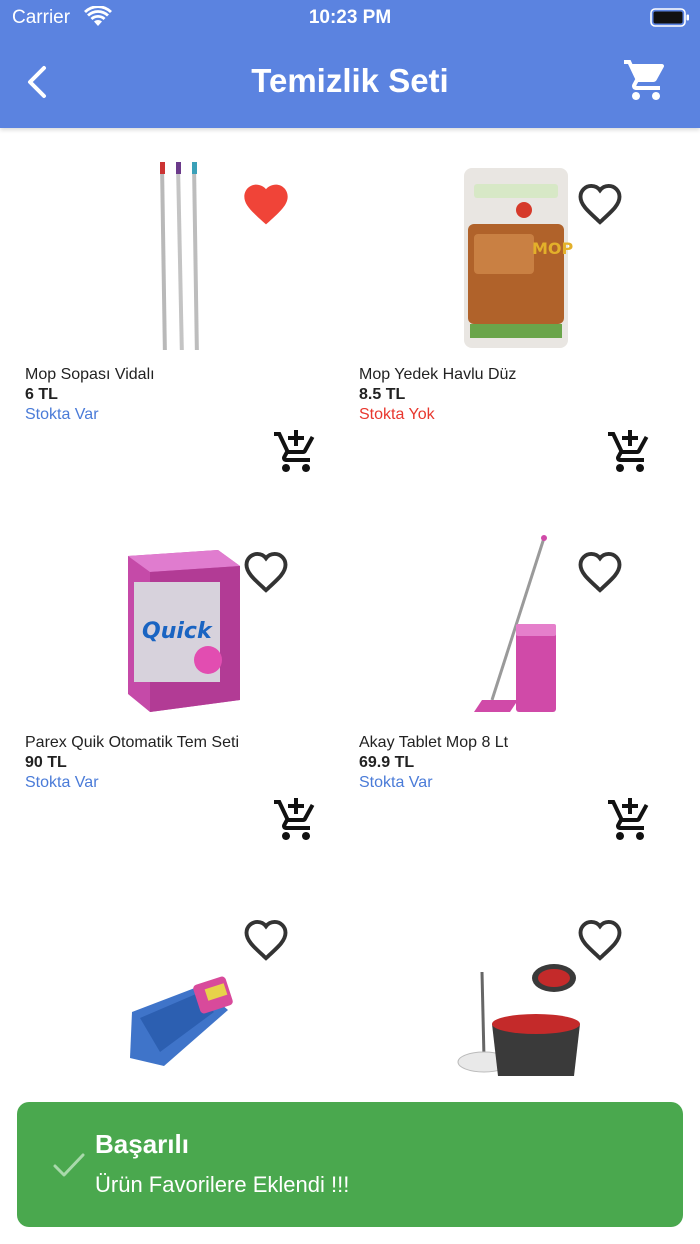 The width and height of the screenshot is (700, 1244). Describe the element at coordinates (41, 394) in the screenshot. I see `product-price: 6 TL` at that location.